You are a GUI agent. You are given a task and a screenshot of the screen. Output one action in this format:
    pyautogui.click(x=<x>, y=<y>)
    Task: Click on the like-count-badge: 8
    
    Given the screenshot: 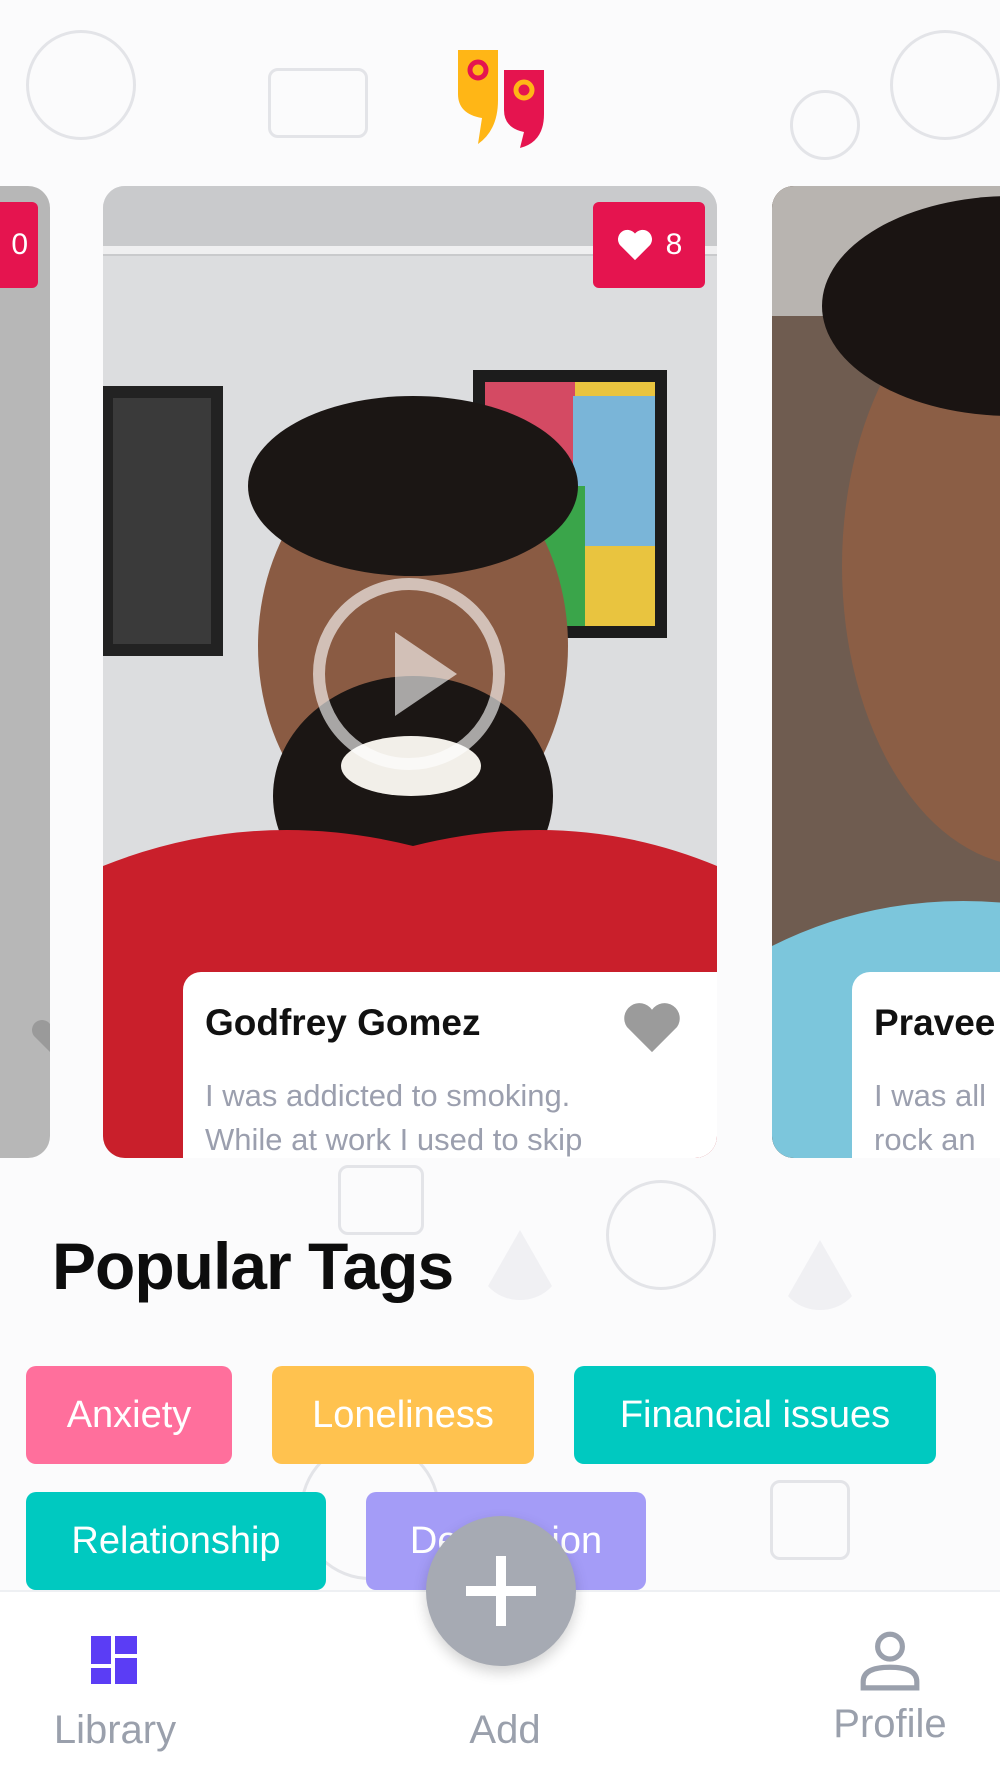 What is the action you would take?
    pyautogui.click(x=649, y=245)
    